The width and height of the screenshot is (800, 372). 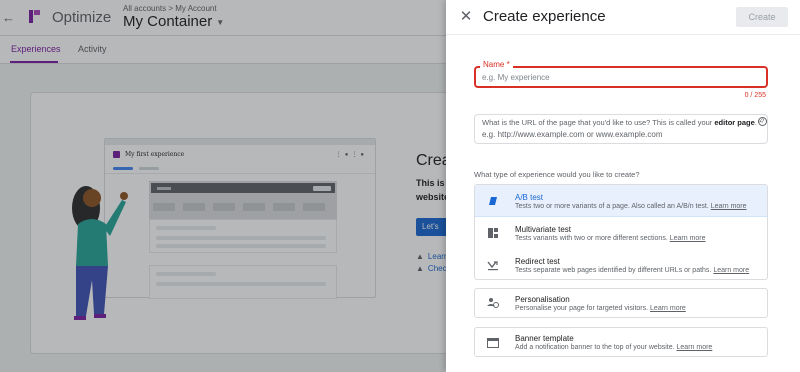 I want to click on multivariate-icon, so click(x=493, y=233).